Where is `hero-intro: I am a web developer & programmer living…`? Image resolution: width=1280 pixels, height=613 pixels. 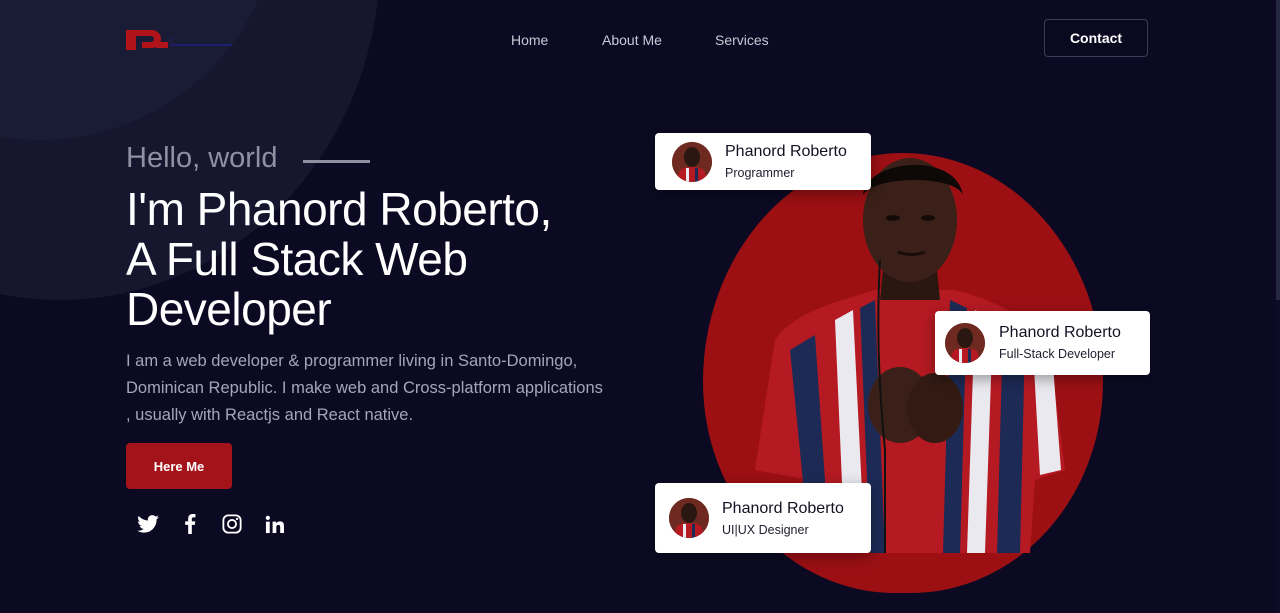 hero-intro: I am a web developer & programmer living… is located at coordinates (376, 388).